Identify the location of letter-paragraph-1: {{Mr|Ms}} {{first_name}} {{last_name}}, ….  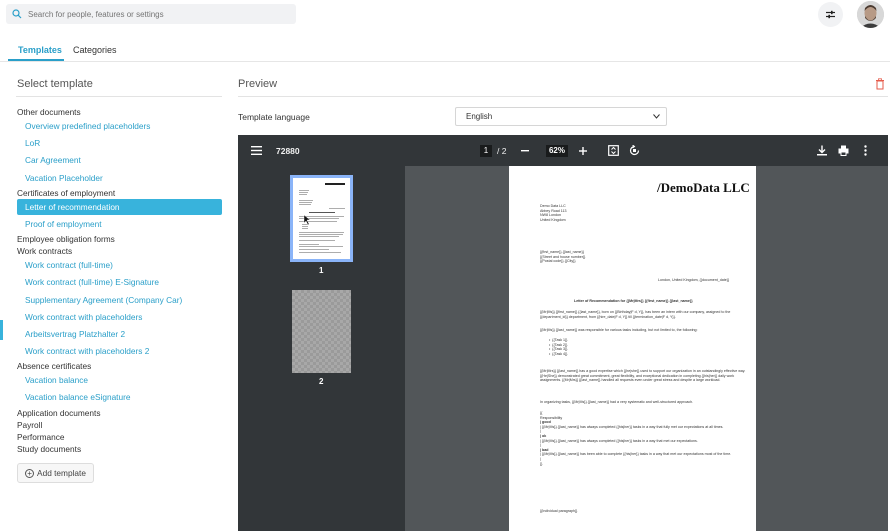
(635, 314).